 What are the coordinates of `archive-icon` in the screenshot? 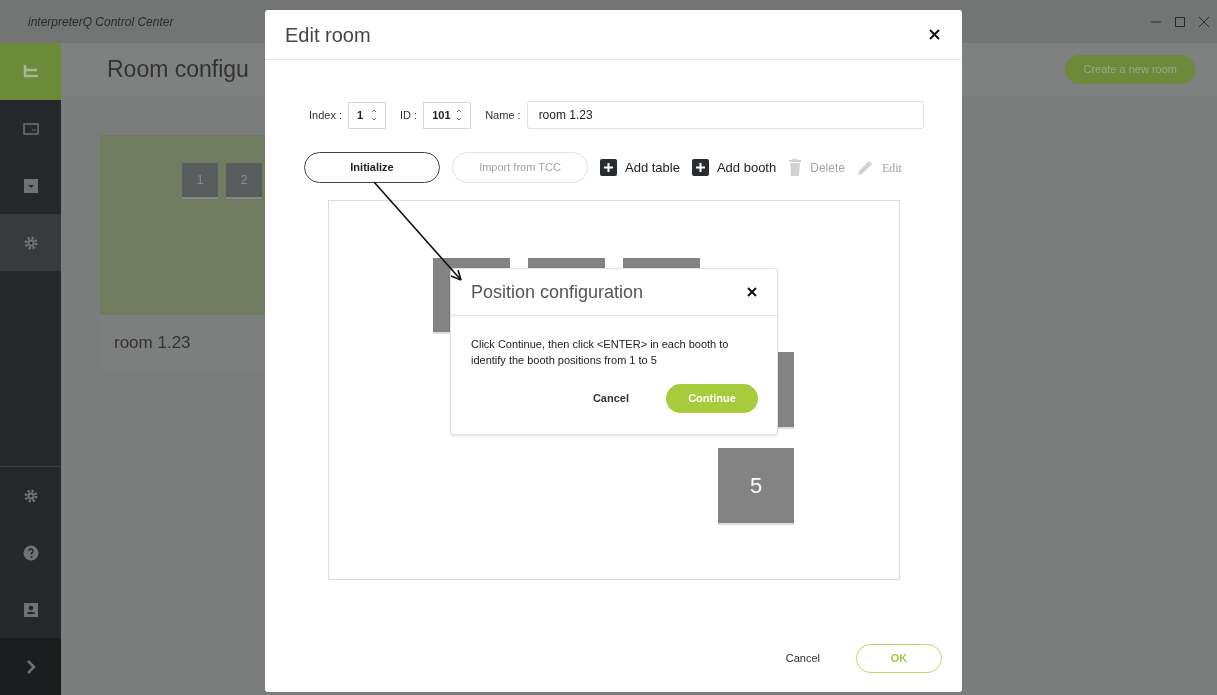 It's located at (30, 185).